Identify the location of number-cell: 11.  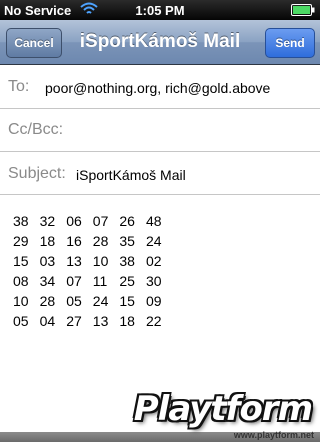
(100, 281).